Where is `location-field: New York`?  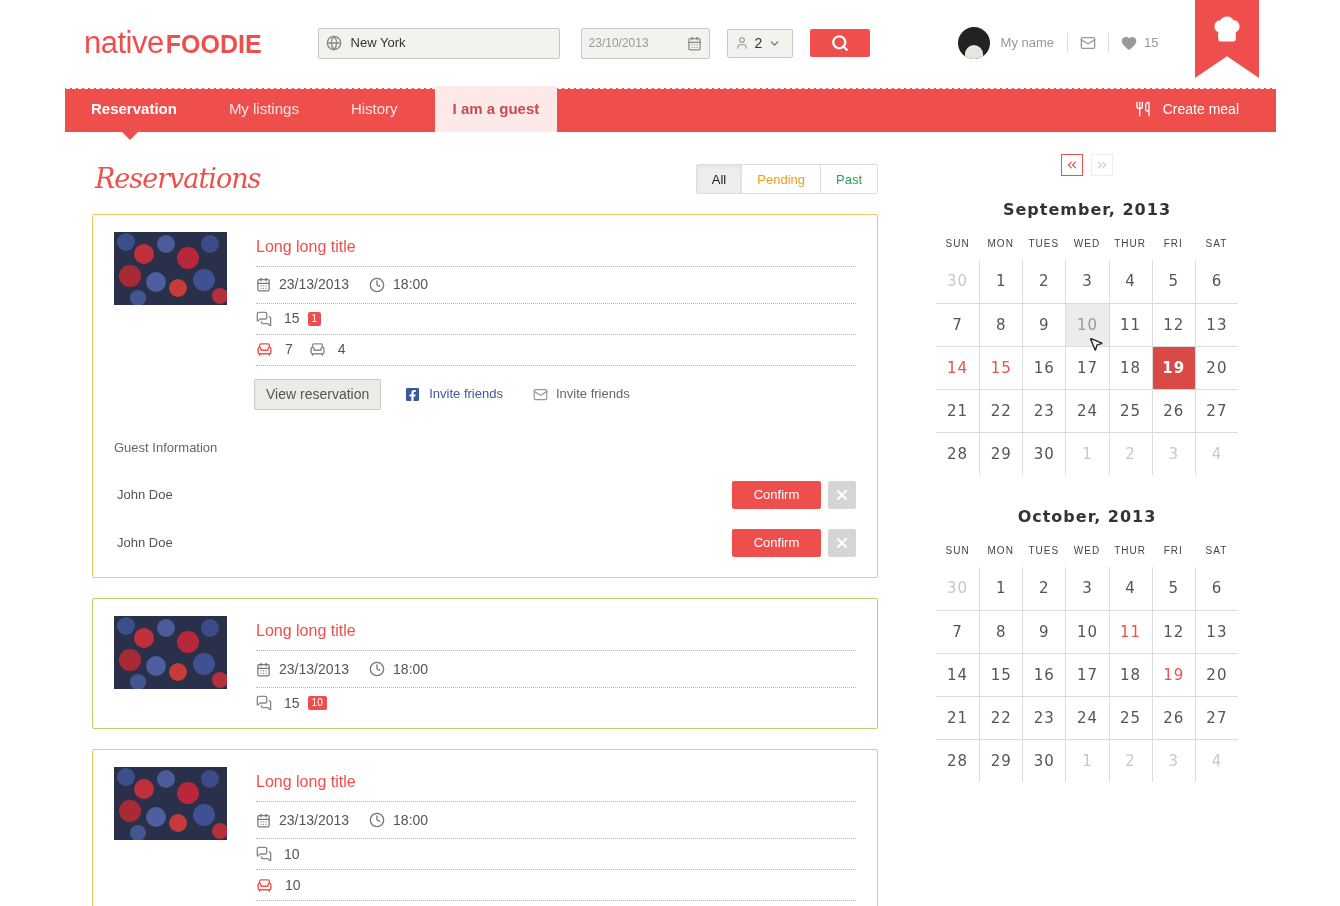 location-field: New York is located at coordinates (438, 43).